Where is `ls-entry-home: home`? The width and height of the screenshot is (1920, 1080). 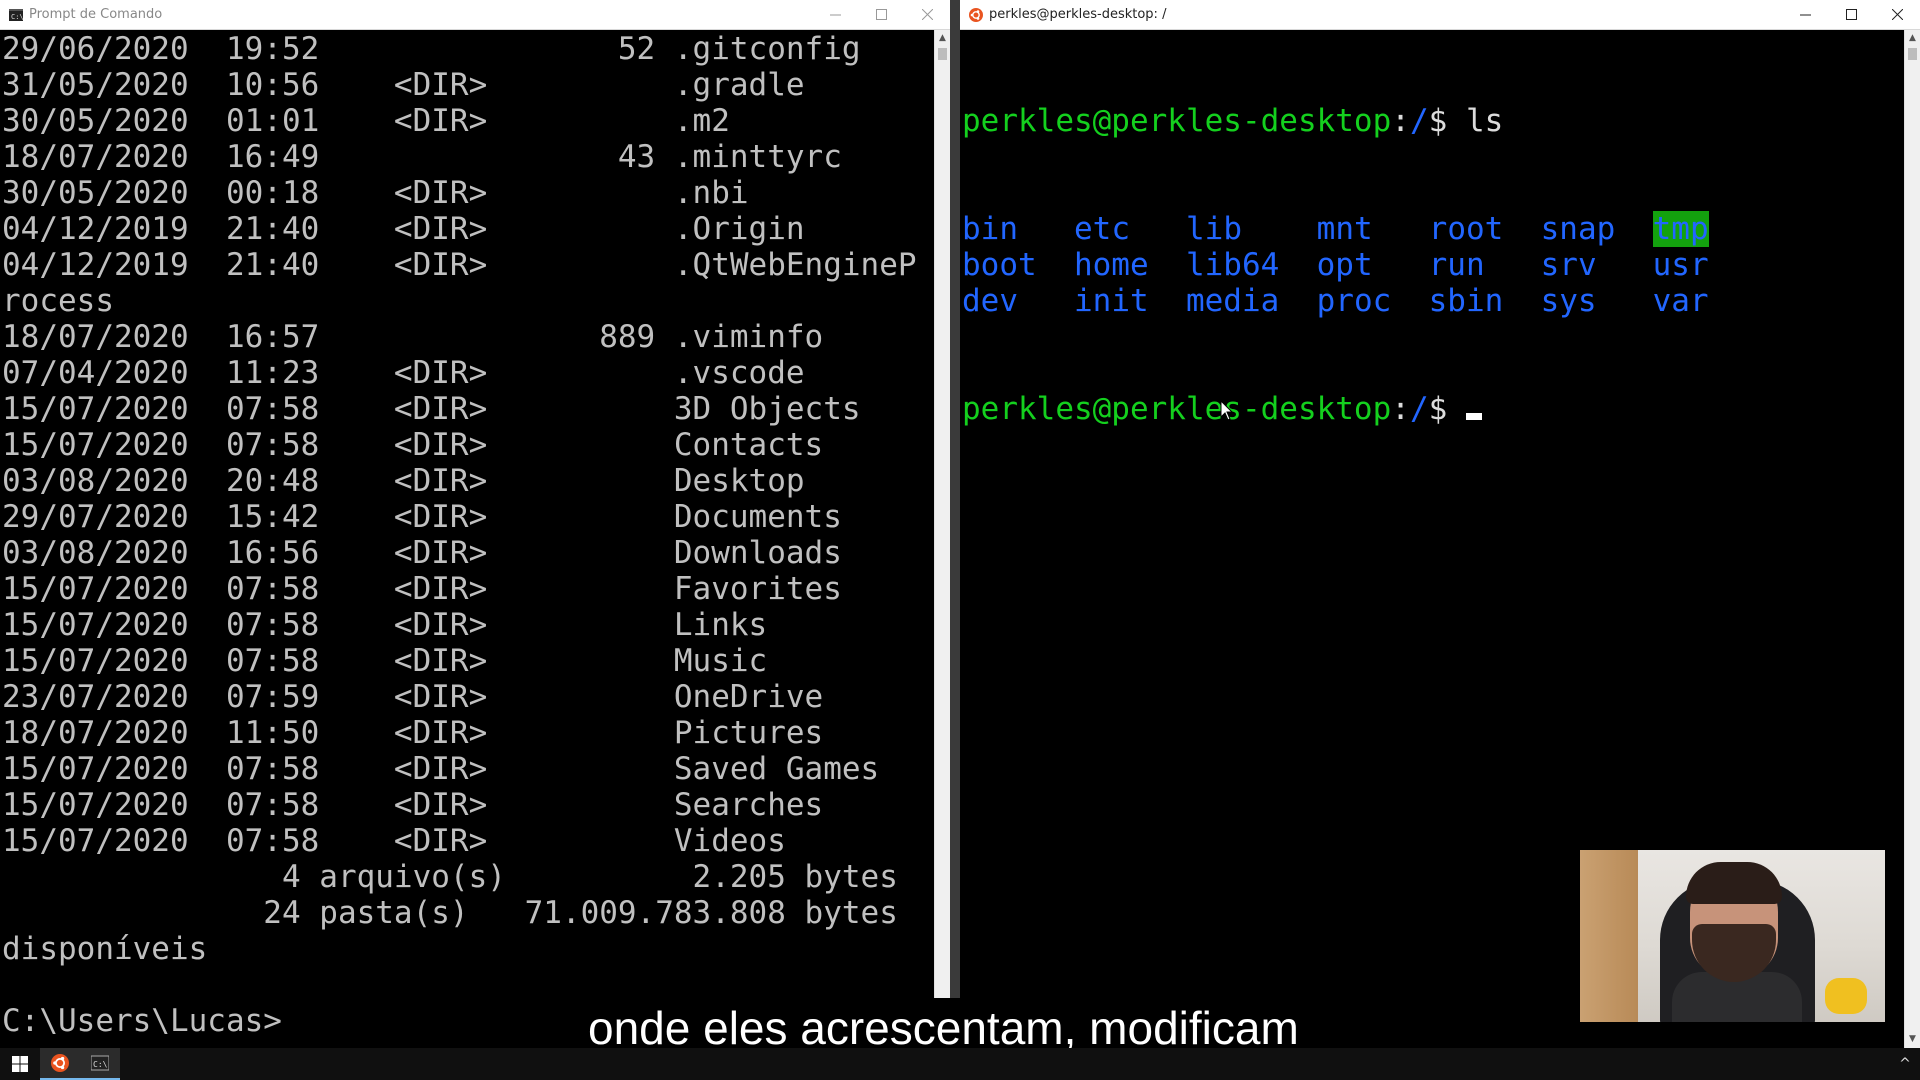 ls-entry-home: home is located at coordinates (1111, 265).